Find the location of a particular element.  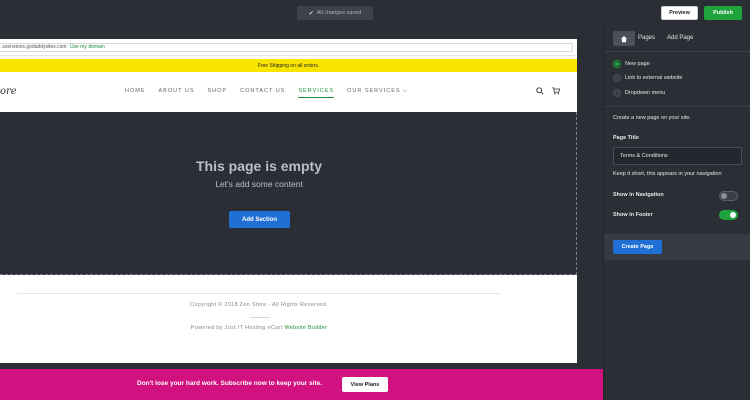

nav-icons is located at coordinates (548, 91).